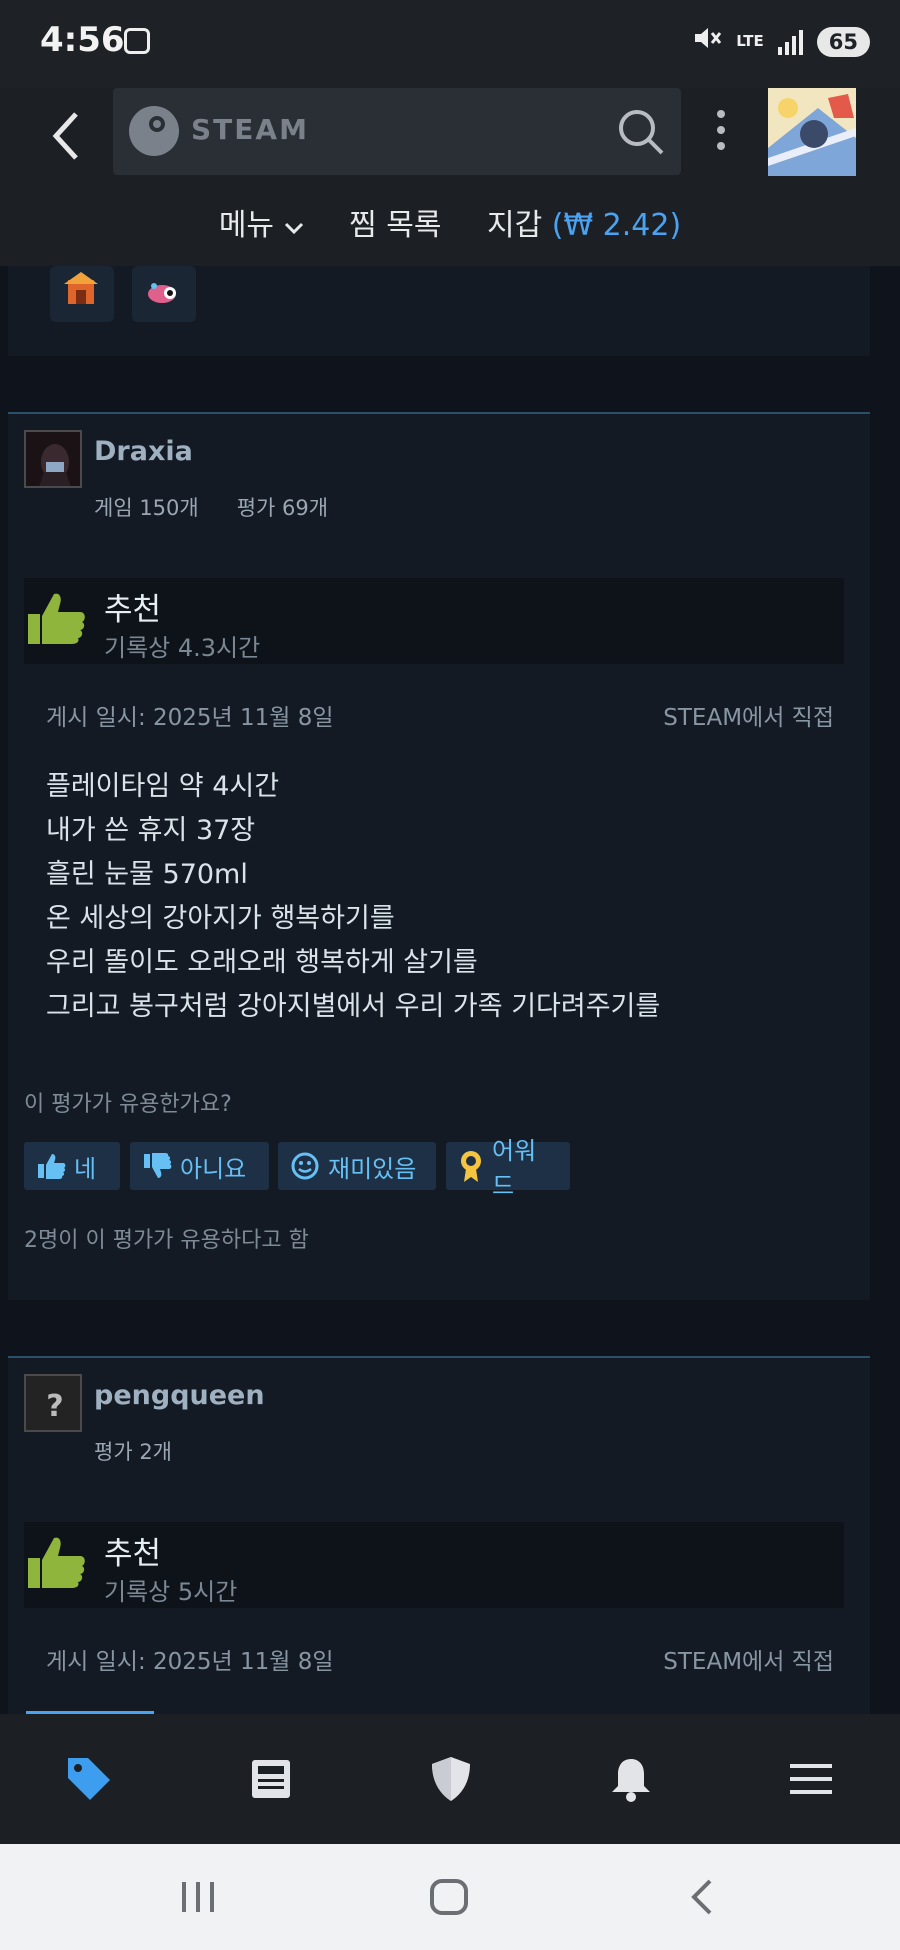 This screenshot has width=900, height=1950. What do you see at coordinates (357, 1166) in the screenshot?
I see `vote-funny-button: 재미있음` at bounding box center [357, 1166].